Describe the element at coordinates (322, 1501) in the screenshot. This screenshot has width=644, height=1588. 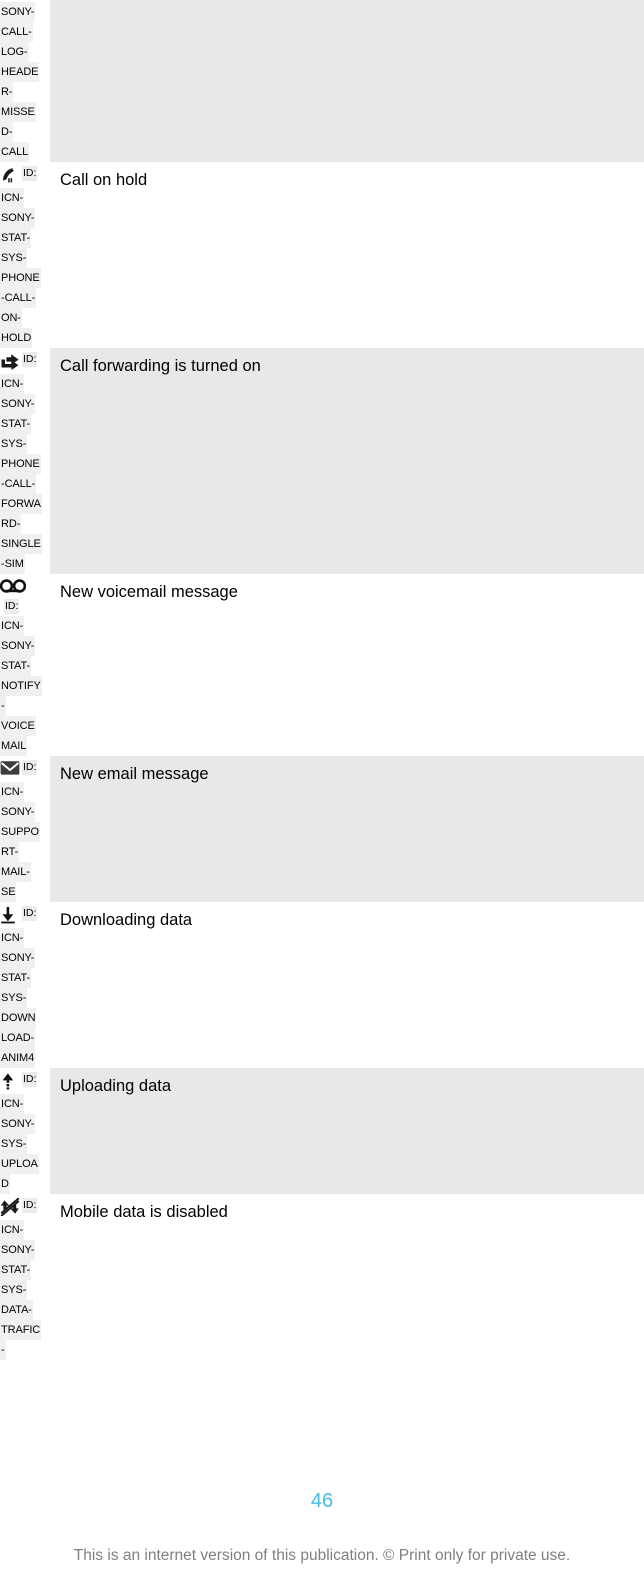
I see `page-number: 46` at that location.